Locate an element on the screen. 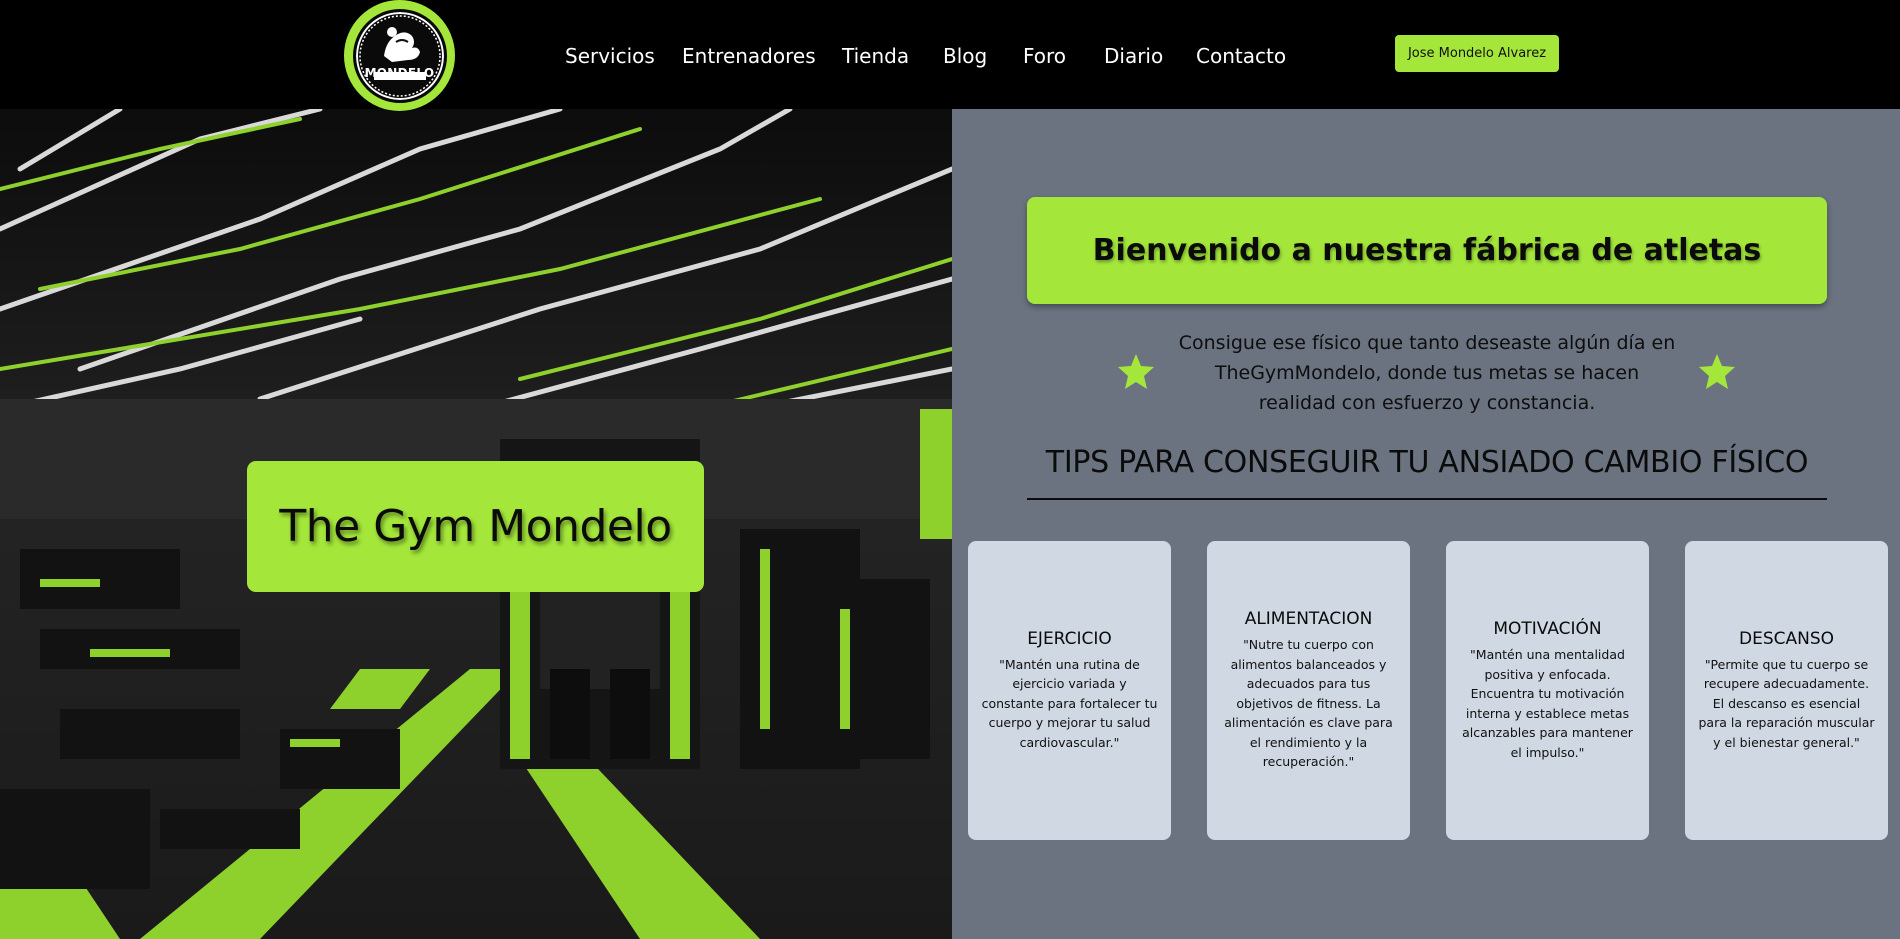  nav-item-blog: Blog is located at coordinates (965, 56).